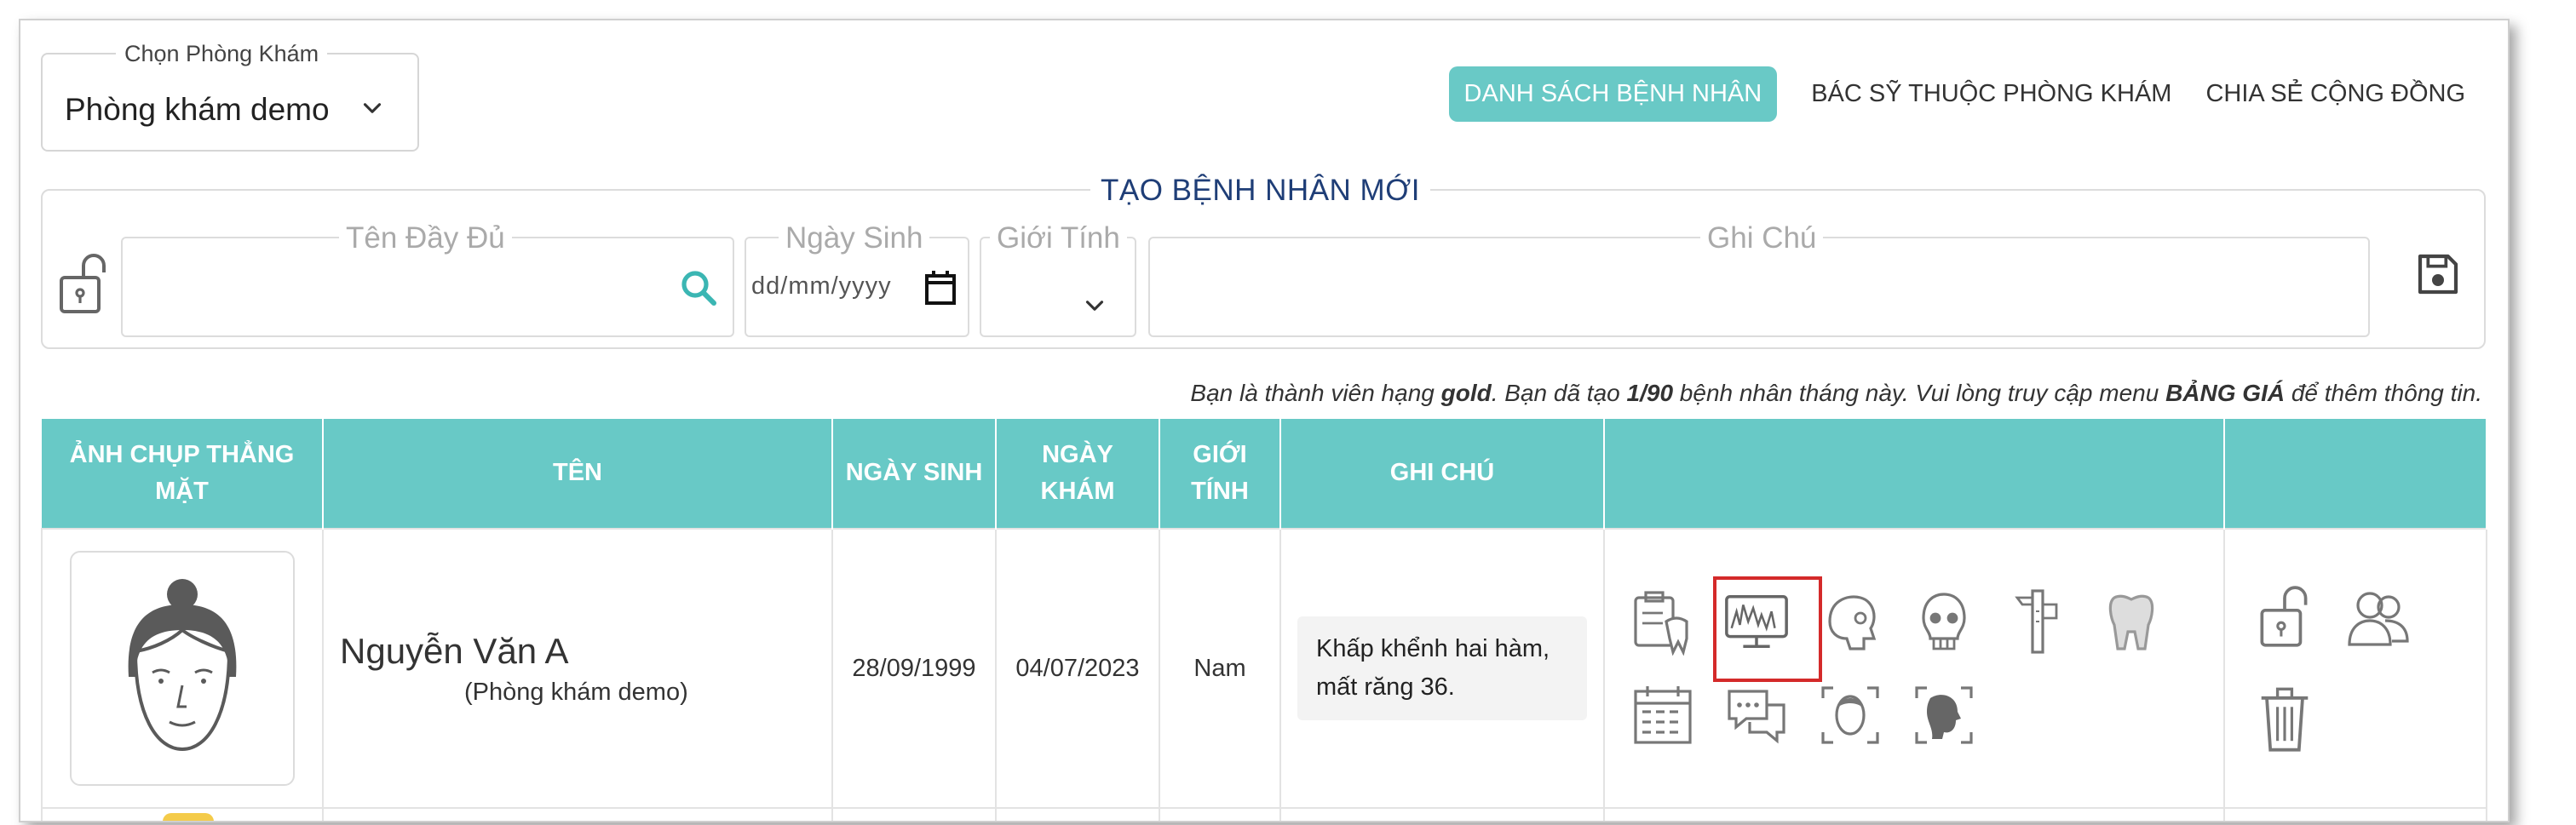  What do you see at coordinates (855, 238) in the screenshot?
I see `dob-label: Ngày Sinh` at bounding box center [855, 238].